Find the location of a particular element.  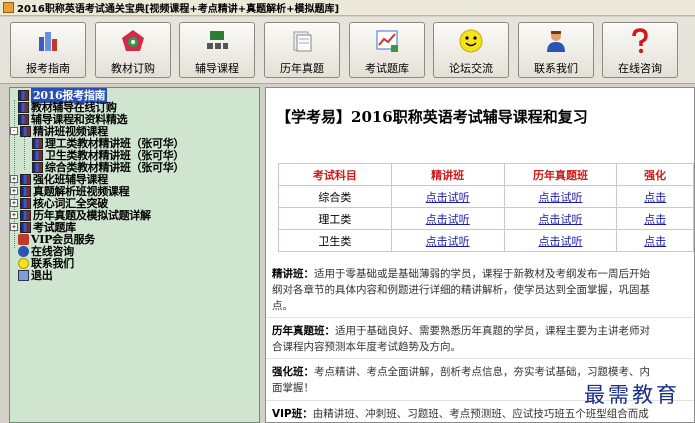

tree-item-past-papers: + 历年真题及模拟试题详解 is located at coordinates (80, 215).